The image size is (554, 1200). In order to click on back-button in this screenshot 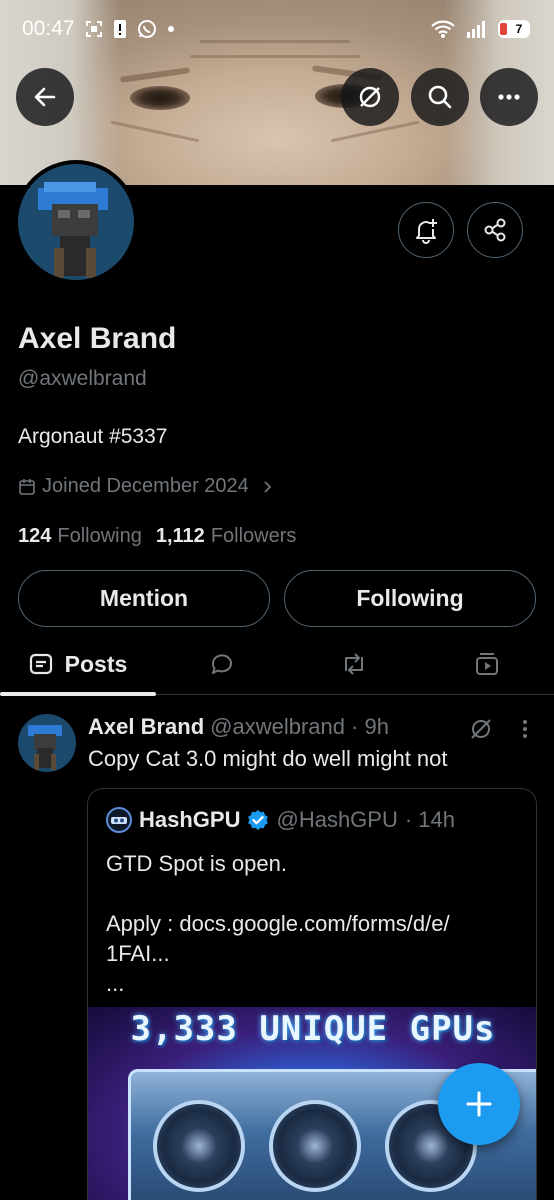, I will do `click(45, 97)`.